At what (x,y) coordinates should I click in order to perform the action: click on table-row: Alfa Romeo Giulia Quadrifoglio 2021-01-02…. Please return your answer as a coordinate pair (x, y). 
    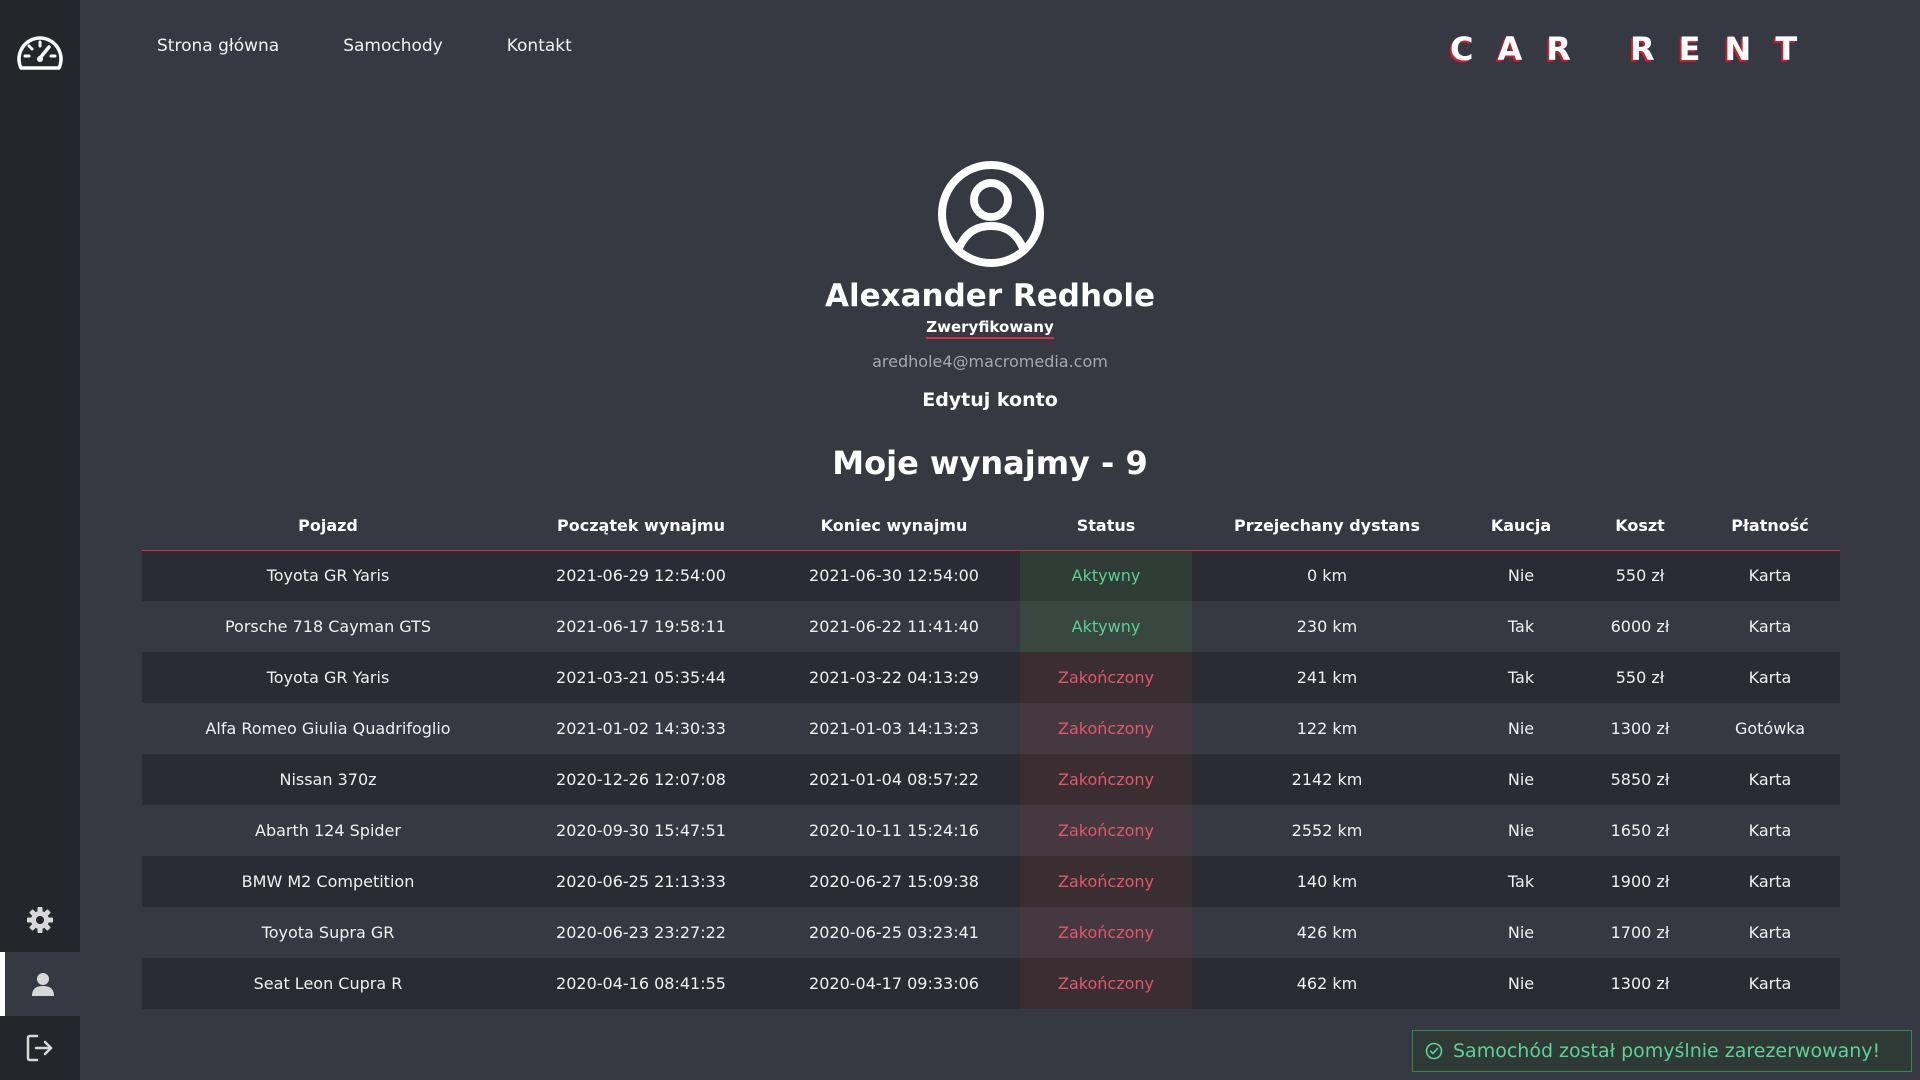
    Looking at the image, I should click on (991, 728).